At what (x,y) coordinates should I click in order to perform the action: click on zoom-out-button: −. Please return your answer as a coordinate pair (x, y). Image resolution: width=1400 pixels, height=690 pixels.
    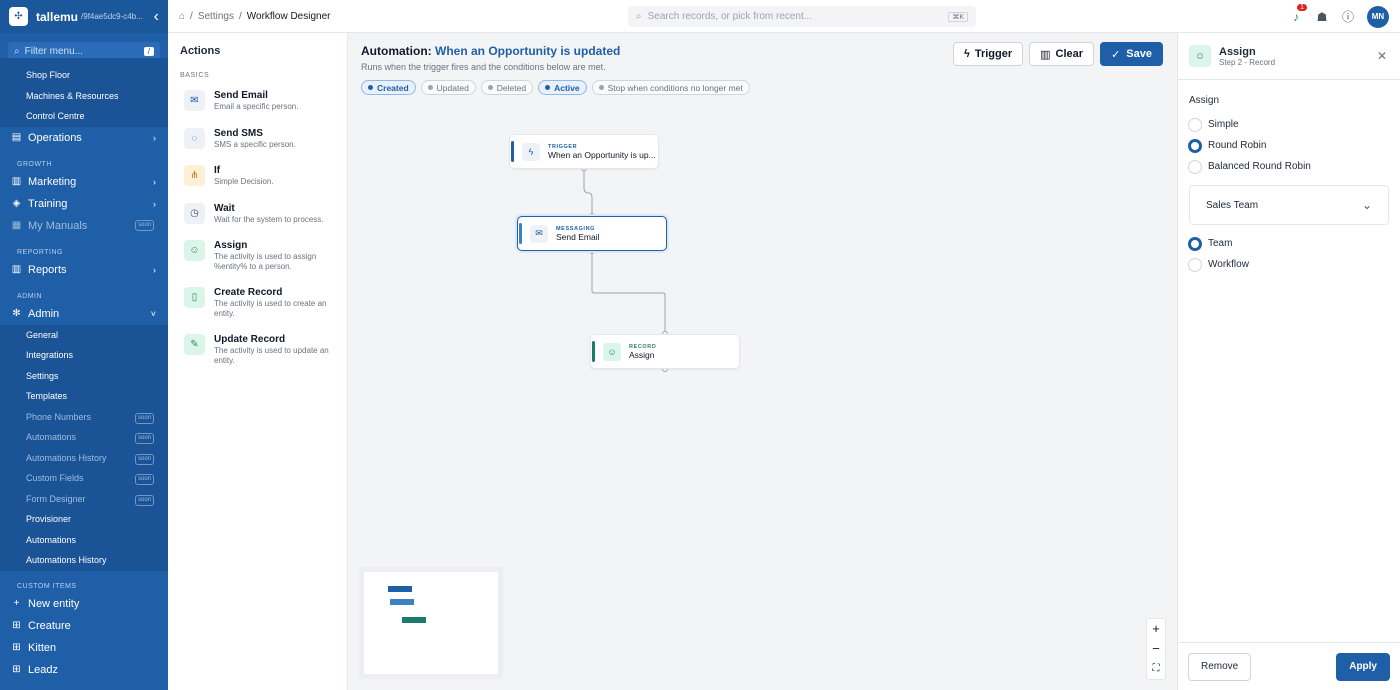
    Looking at the image, I should click on (1156, 649).